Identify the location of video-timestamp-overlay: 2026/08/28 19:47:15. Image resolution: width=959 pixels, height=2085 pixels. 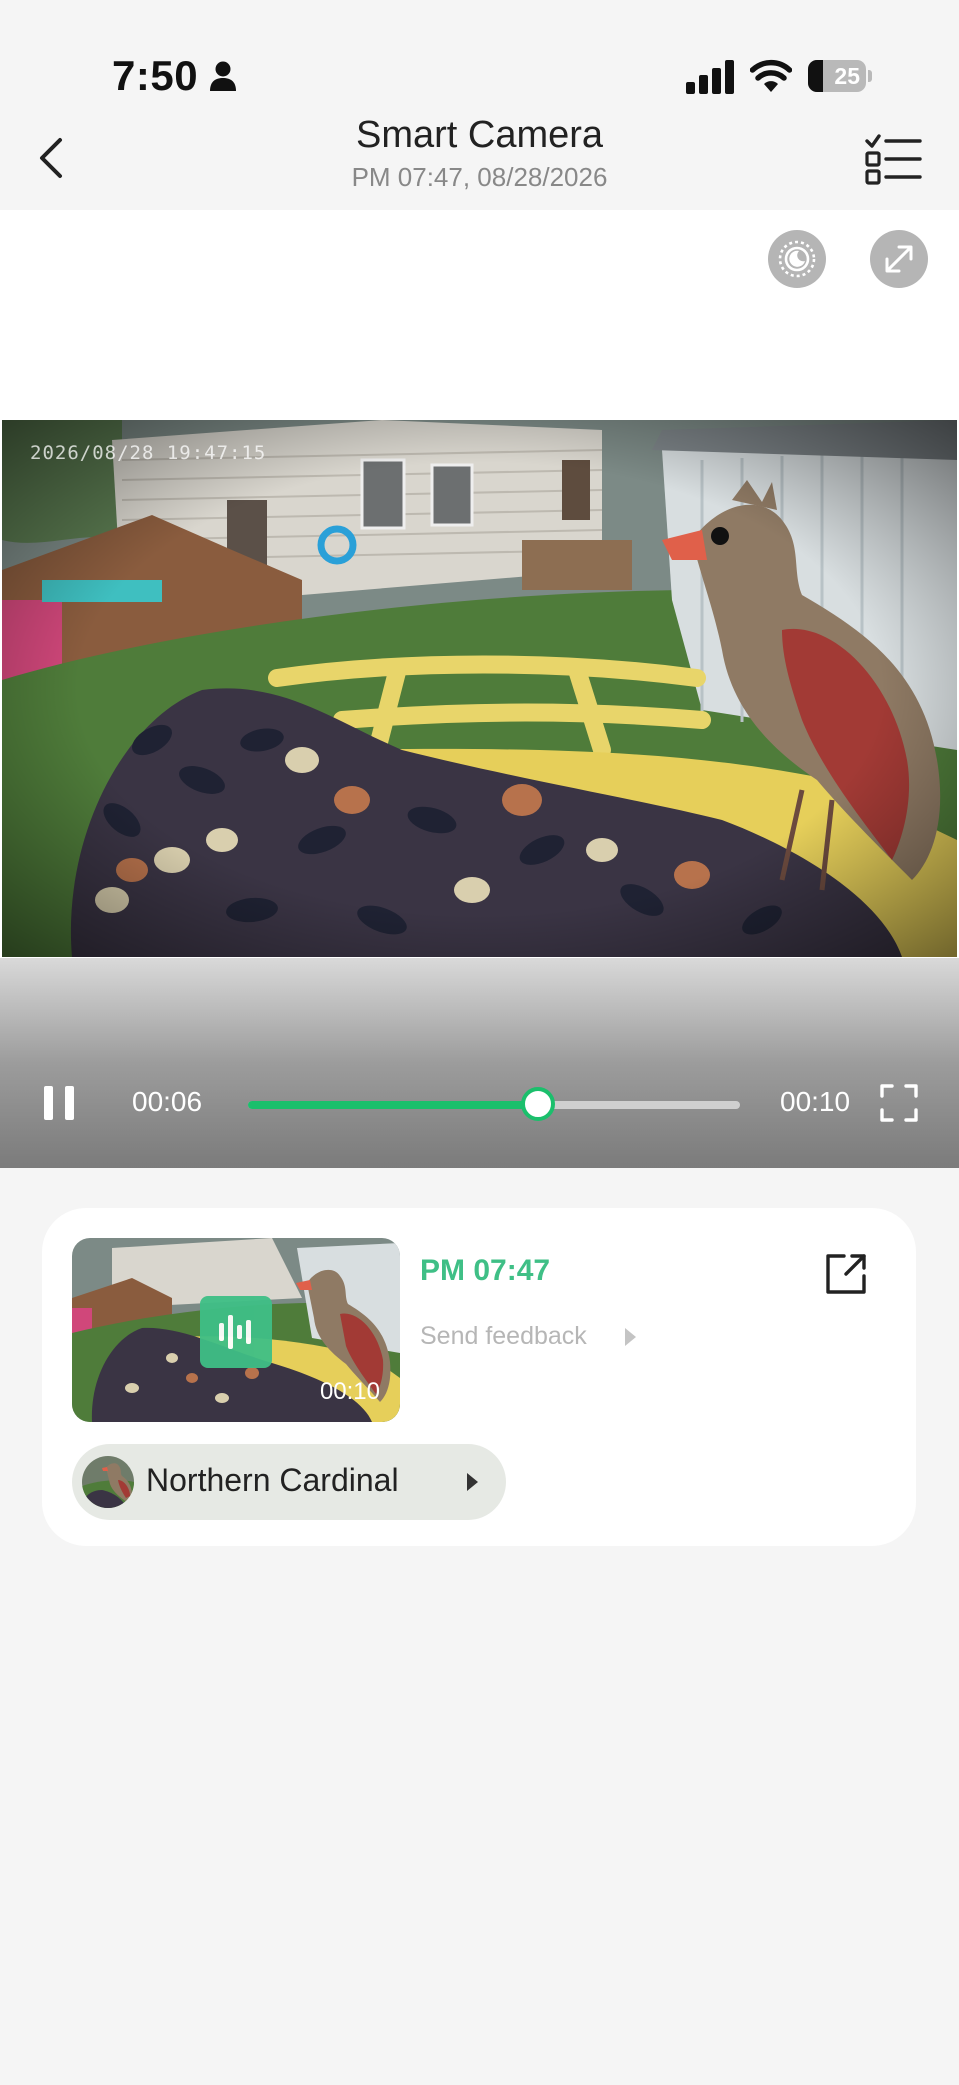
(148, 453).